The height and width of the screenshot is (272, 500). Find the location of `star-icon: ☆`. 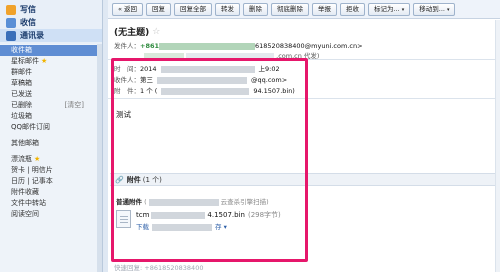

star-icon: ☆ is located at coordinates (156, 32).